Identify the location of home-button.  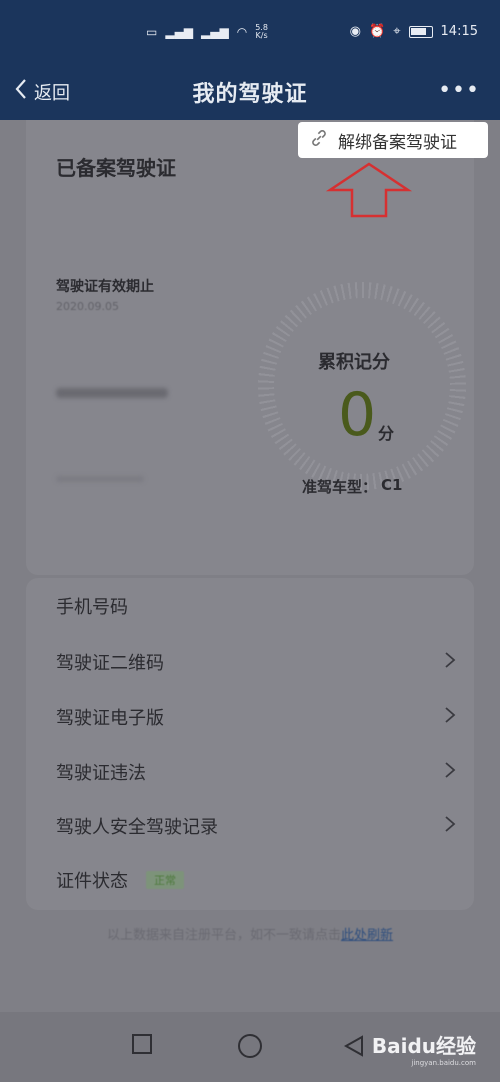
(250, 1046).